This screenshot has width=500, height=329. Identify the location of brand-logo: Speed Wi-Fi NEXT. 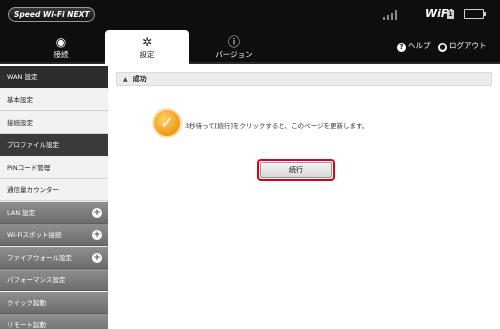
(52, 14).